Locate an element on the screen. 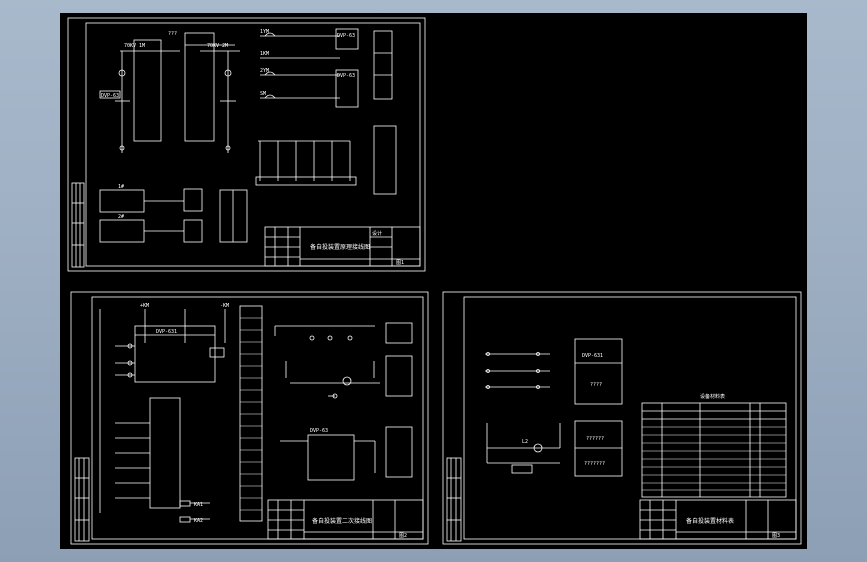 This screenshot has height=562, width=867. sheet-3-side-strip is located at coordinates (454, 499).